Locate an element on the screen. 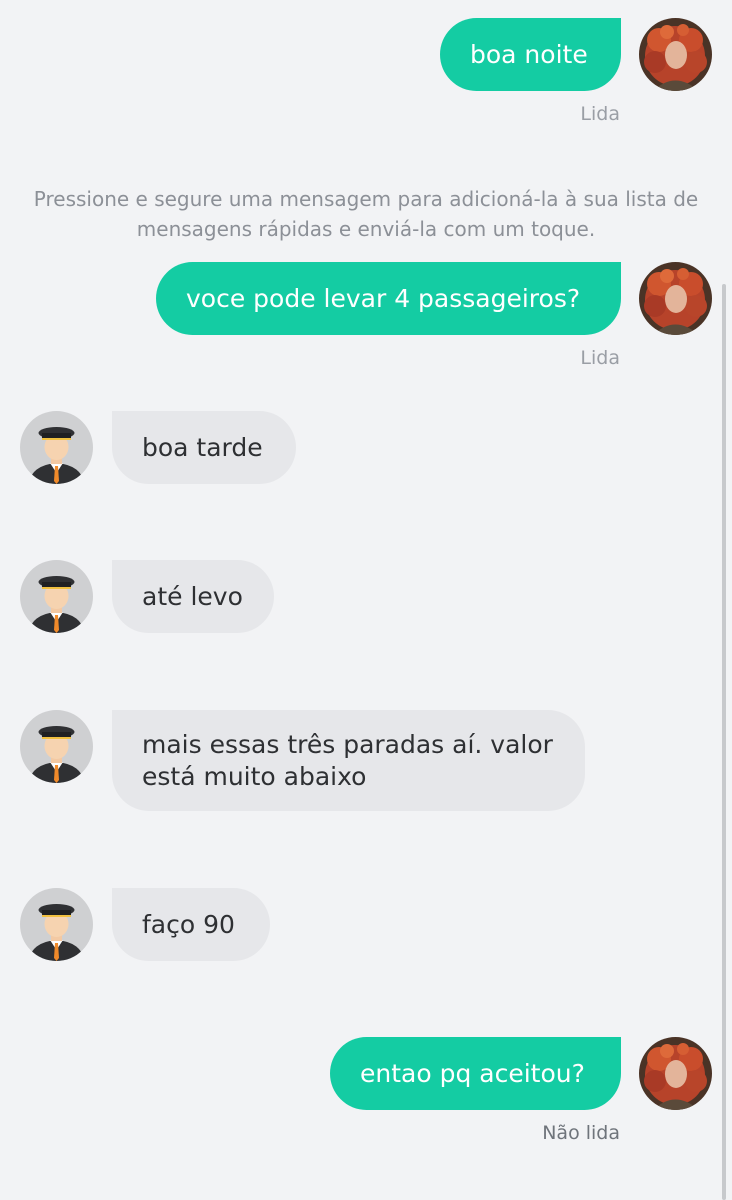  scrollbar is located at coordinates (724, 742).